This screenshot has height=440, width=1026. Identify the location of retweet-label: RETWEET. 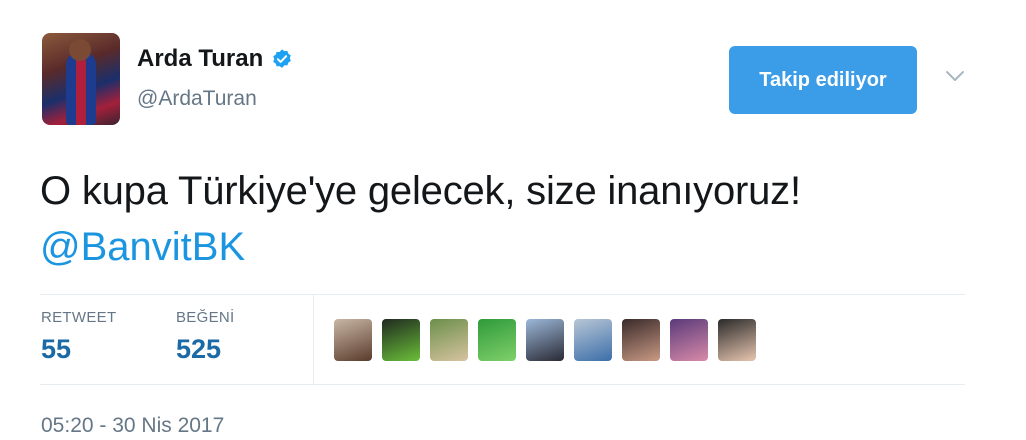
(79, 317).